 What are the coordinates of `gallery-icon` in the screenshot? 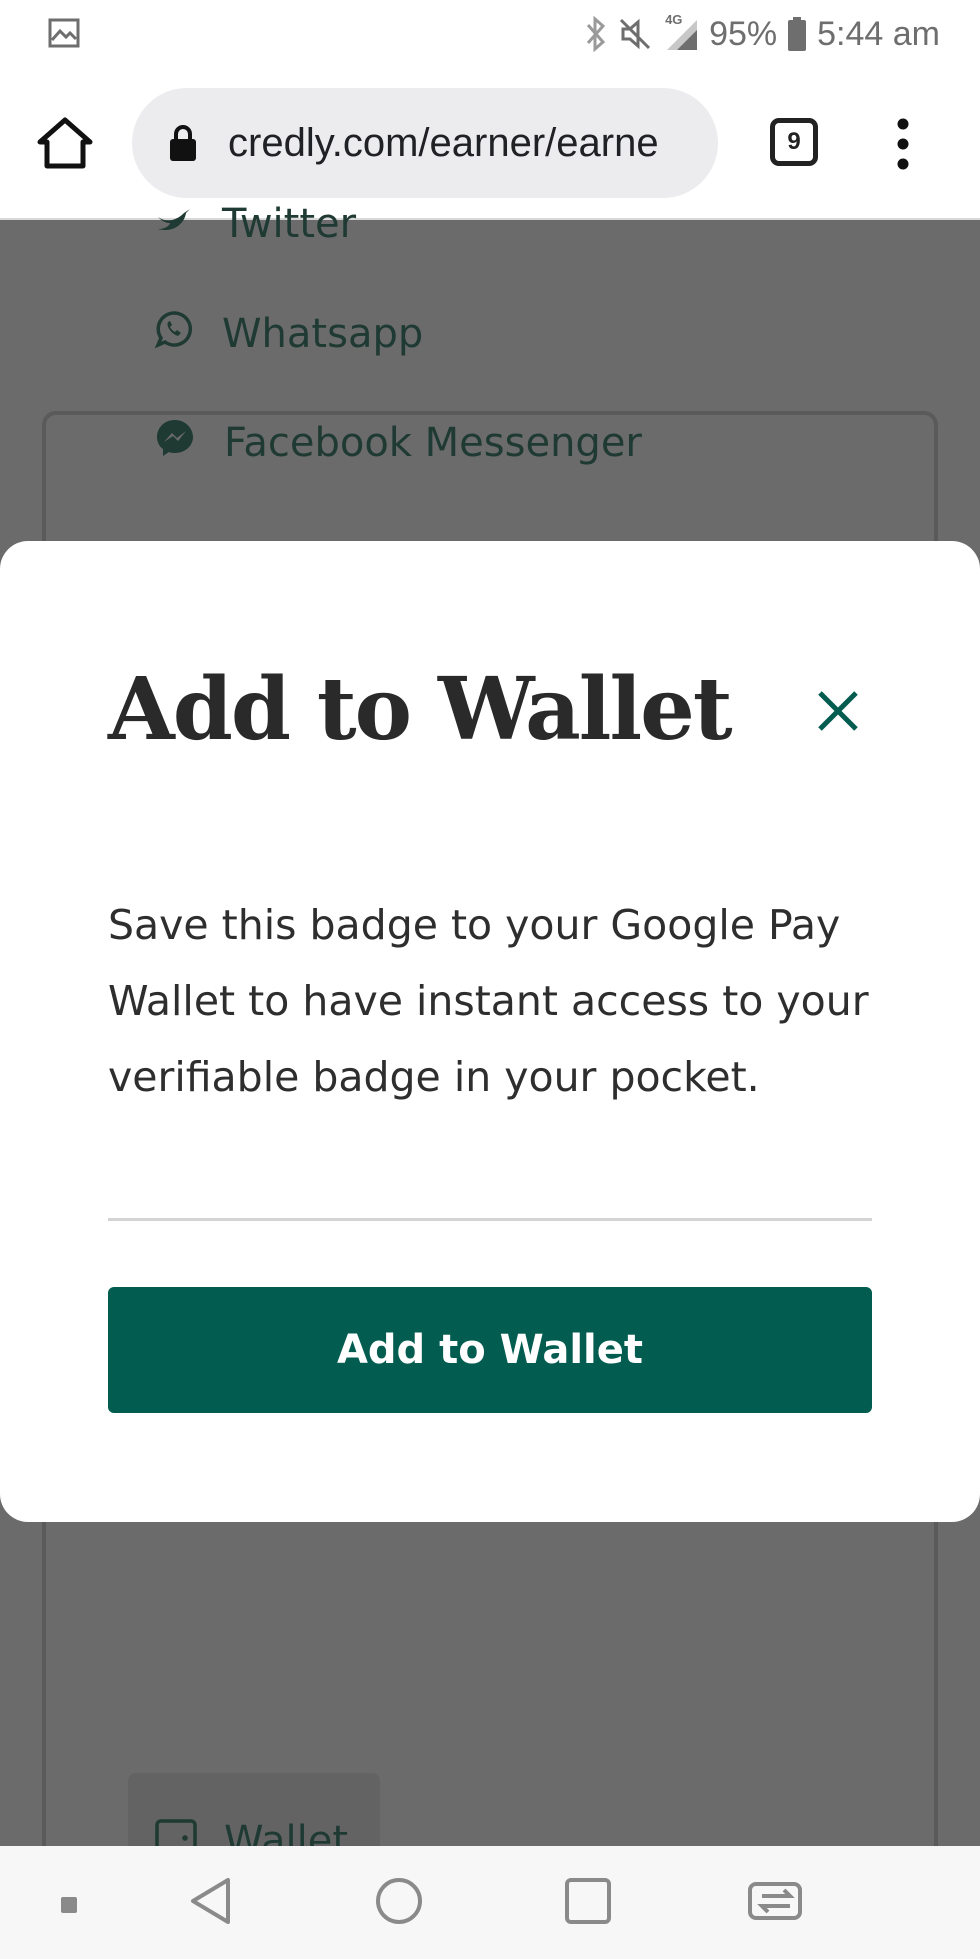 It's located at (64, 35).